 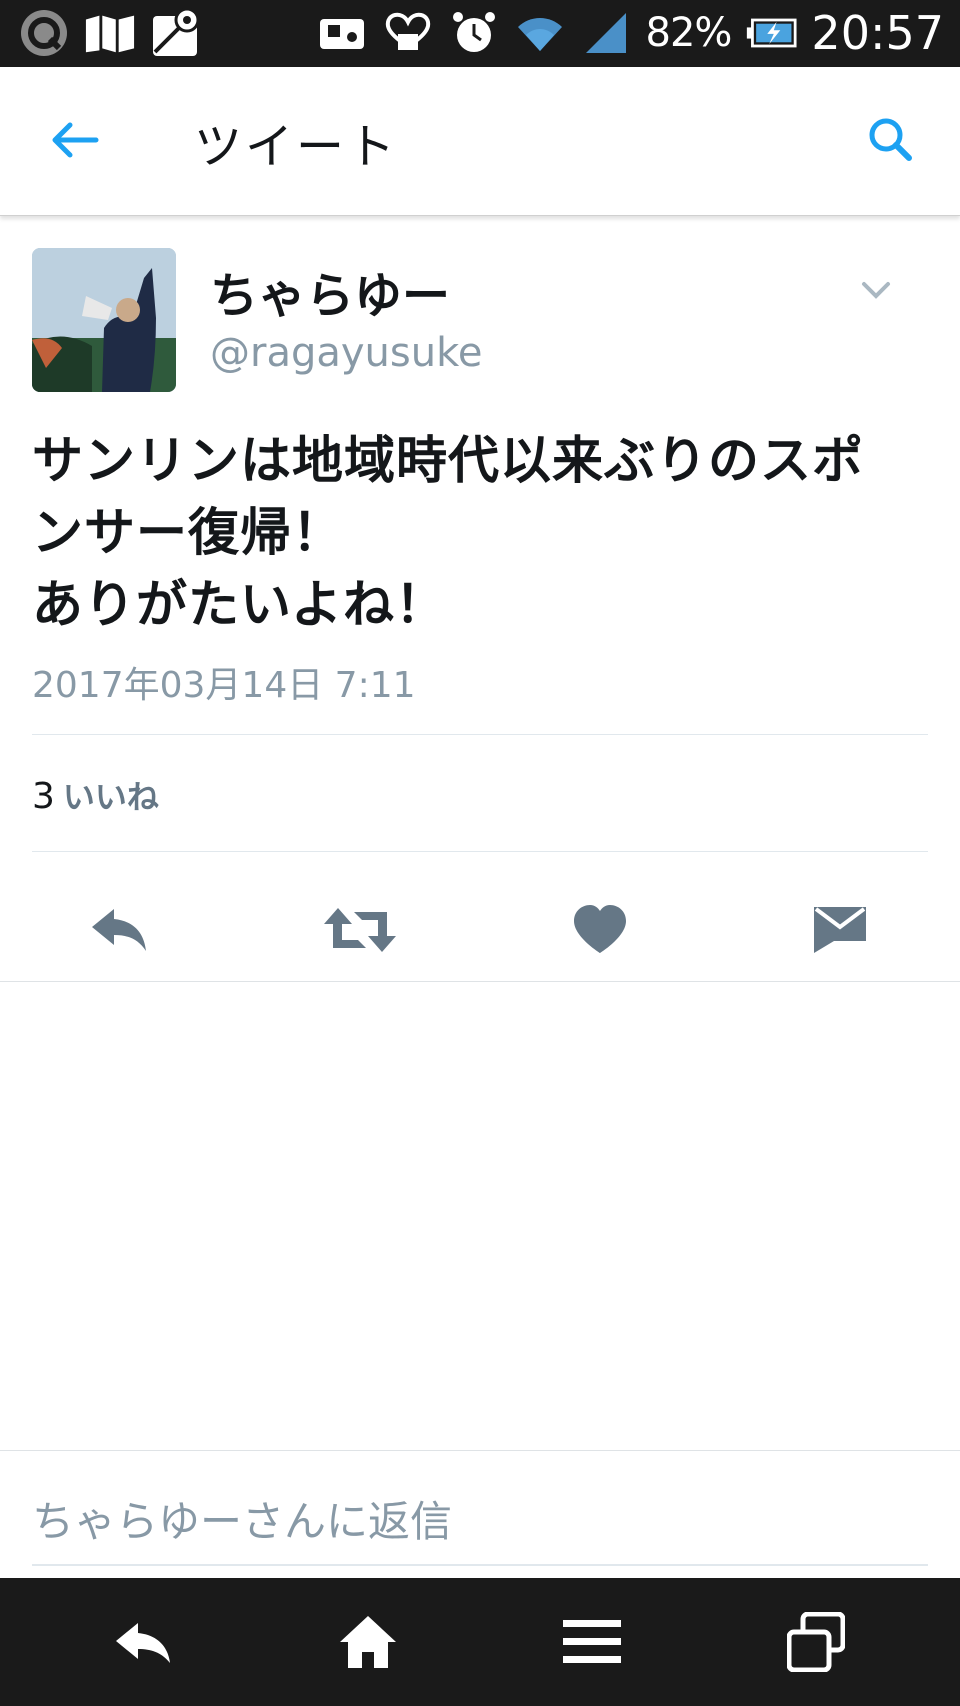 I want to click on menu-icon, so click(x=592, y=1641).